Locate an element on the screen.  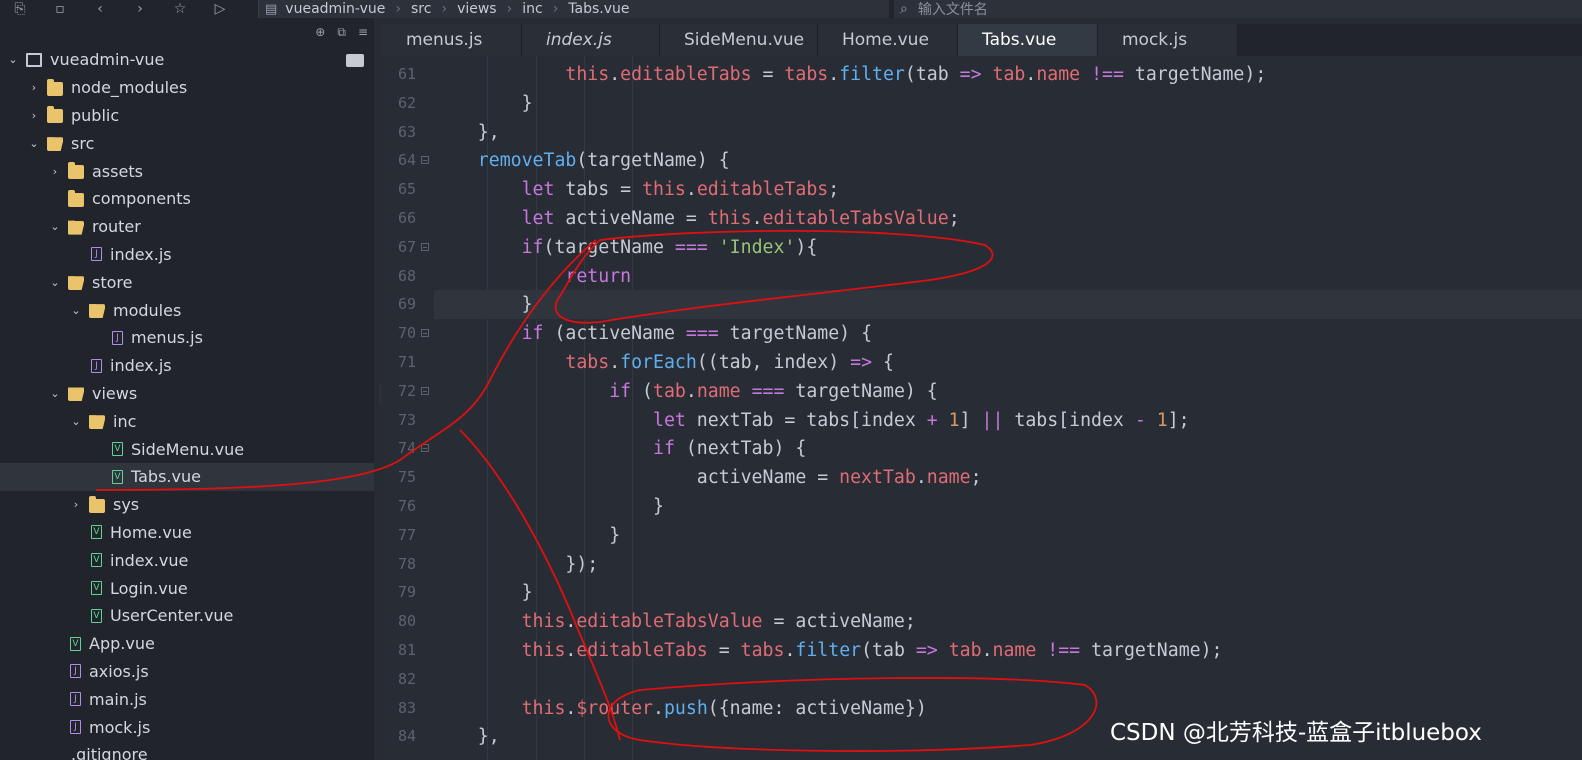
tab-index-js: index.js is located at coordinates (591, 40).